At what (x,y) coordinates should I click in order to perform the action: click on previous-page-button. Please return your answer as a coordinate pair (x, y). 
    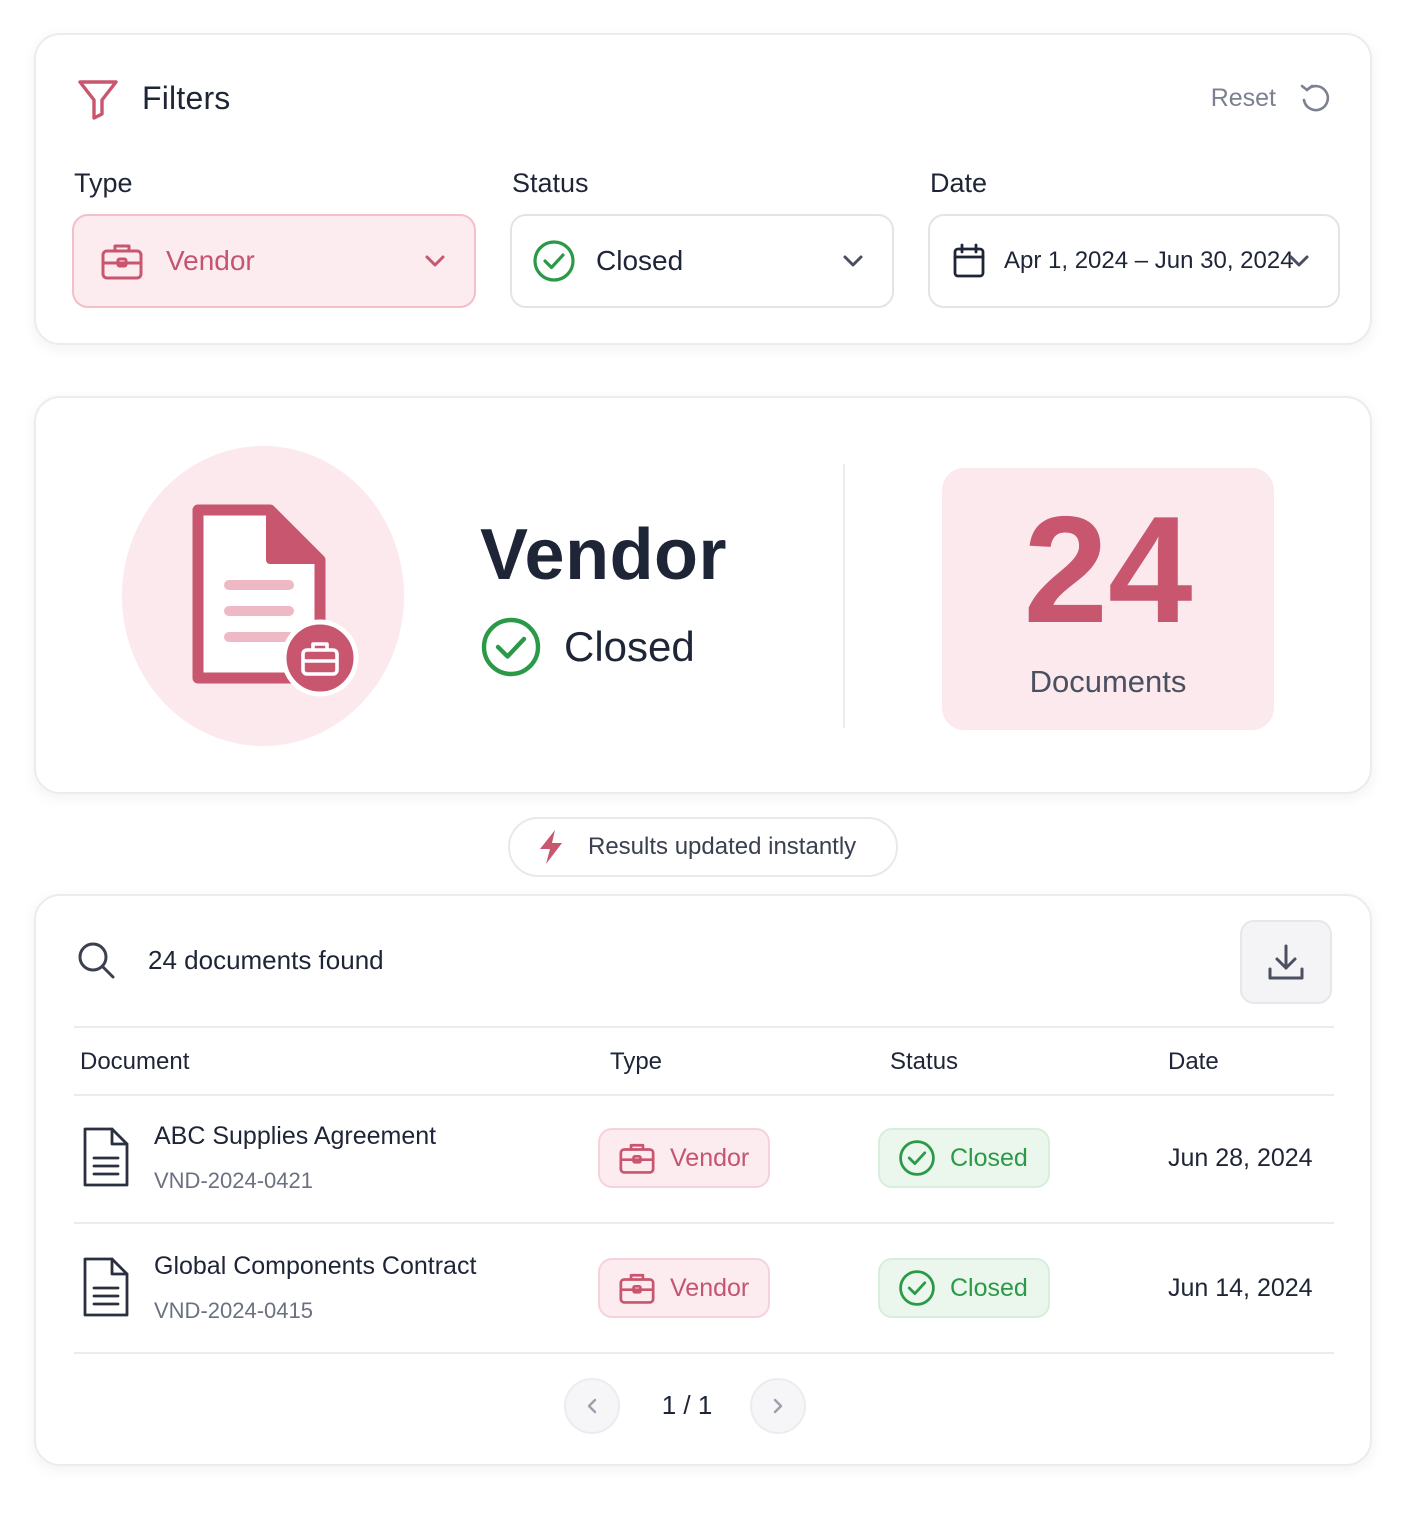
    Looking at the image, I should click on (592, 1406).